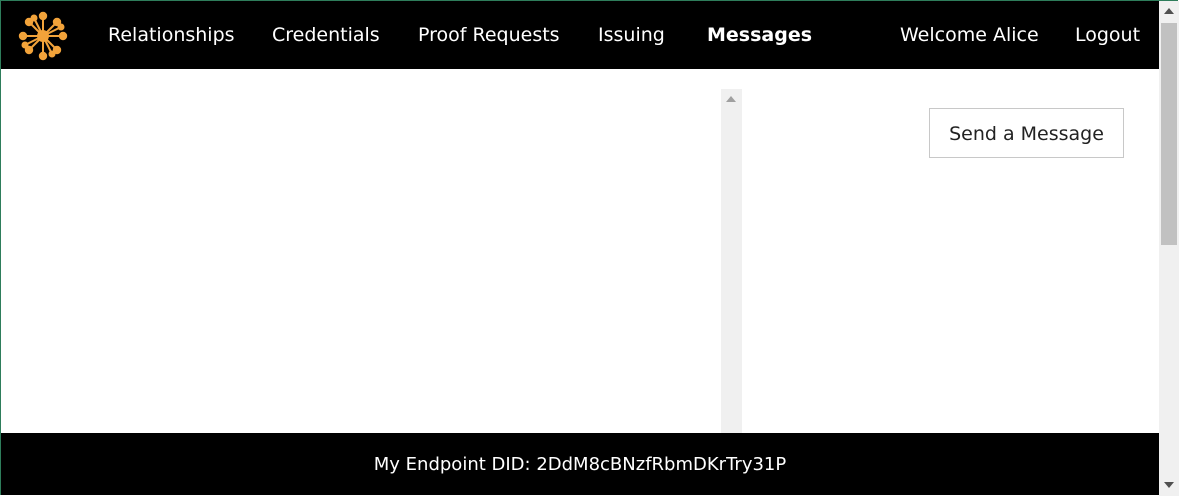 The height and width of the screenshot is (497, 1180). What do you see at coordinates (171, 35) in the screenshot?
I see `nav-relationships: Relationships` at bounding box center [171, 35].